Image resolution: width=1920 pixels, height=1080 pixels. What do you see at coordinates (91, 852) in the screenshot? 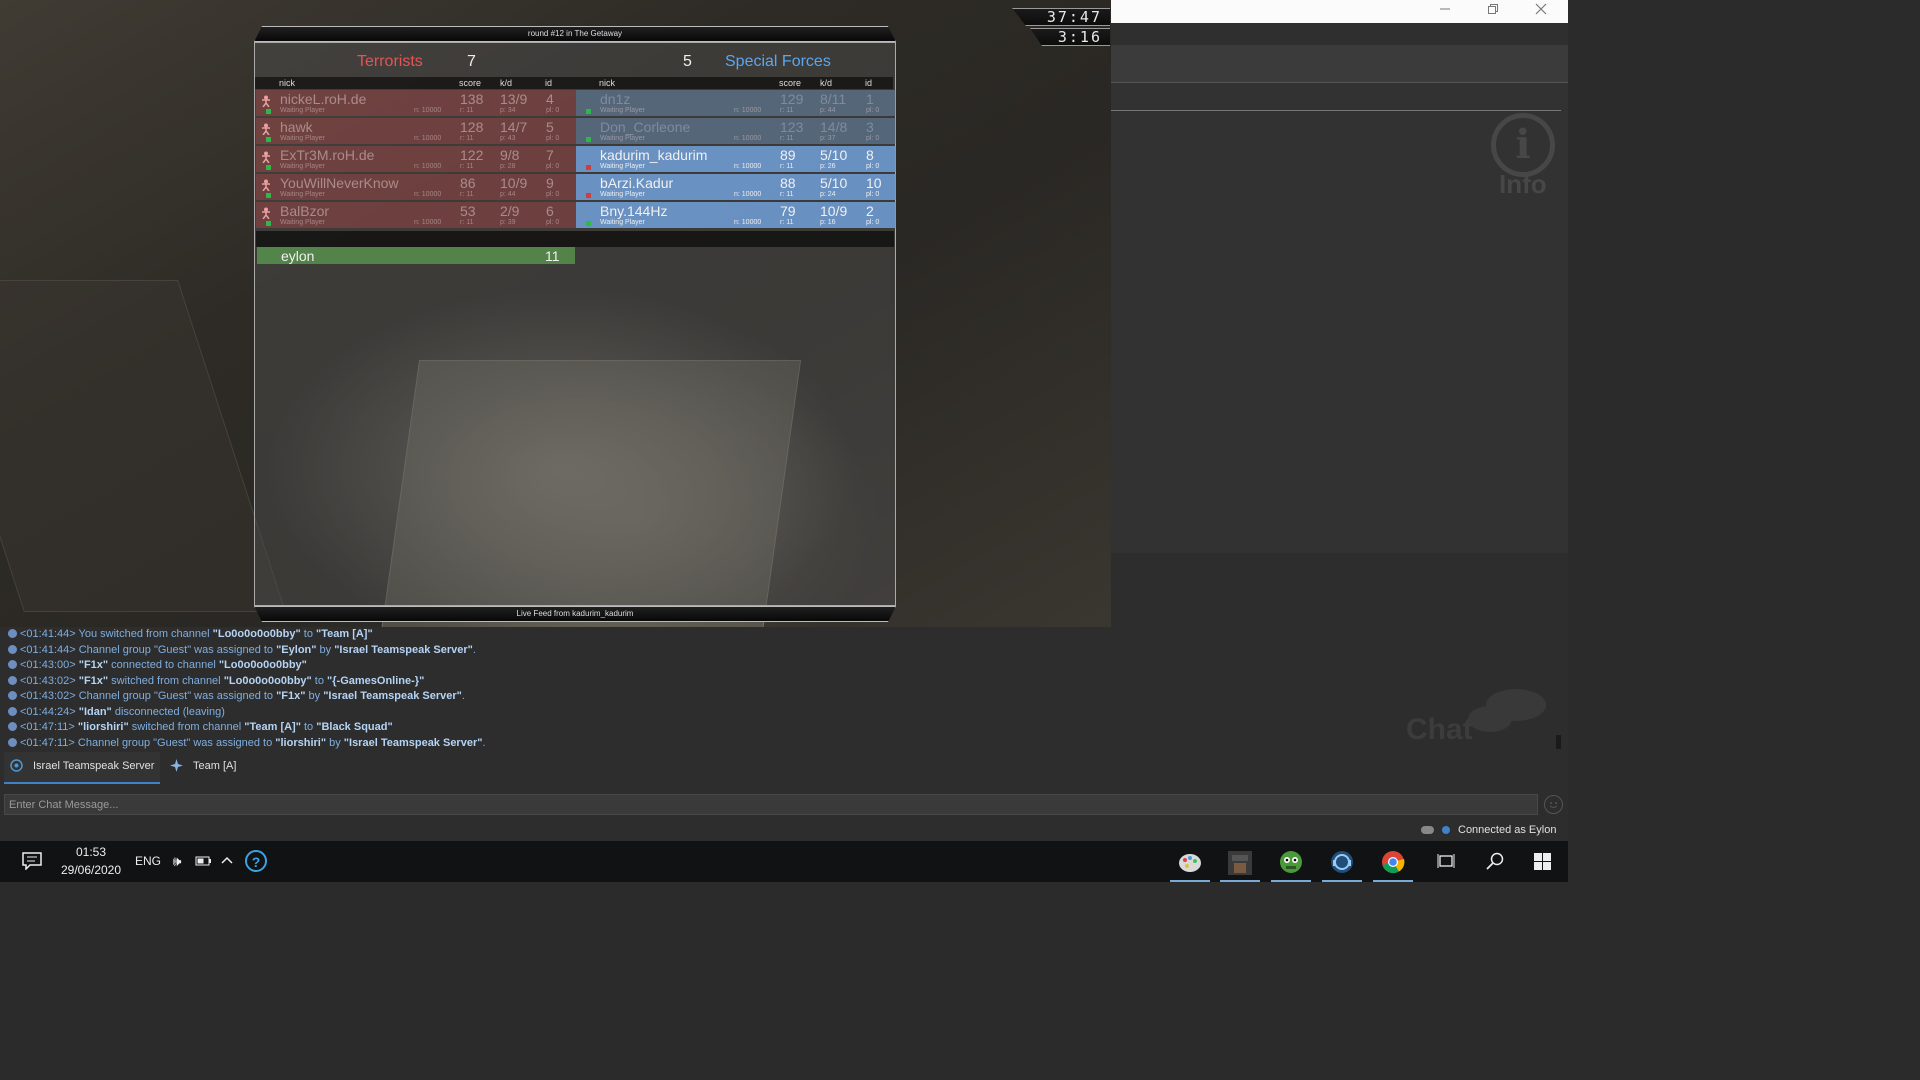
I see `clock-time: 01:53` at bounding box center [91, 852].